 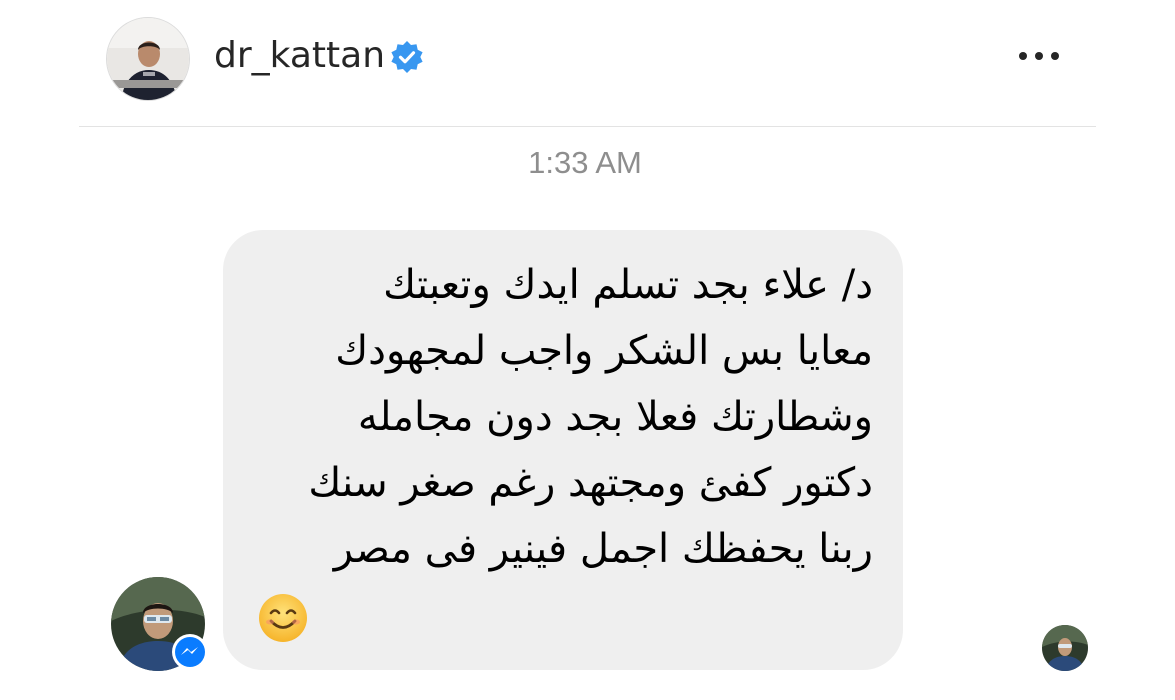 What do you see at coordinates (407, 57) in the screenshot?
I see `verified-badge-icon` at bounding box center [407, 57].